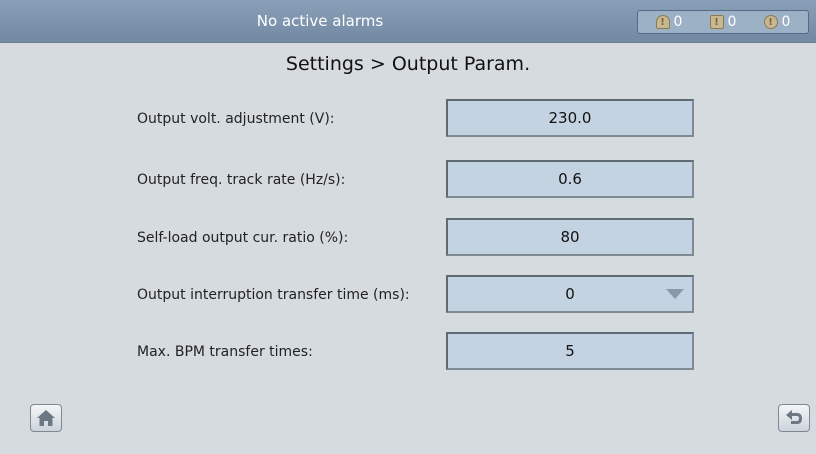  I want to click on home-icon, so click(46, 418).